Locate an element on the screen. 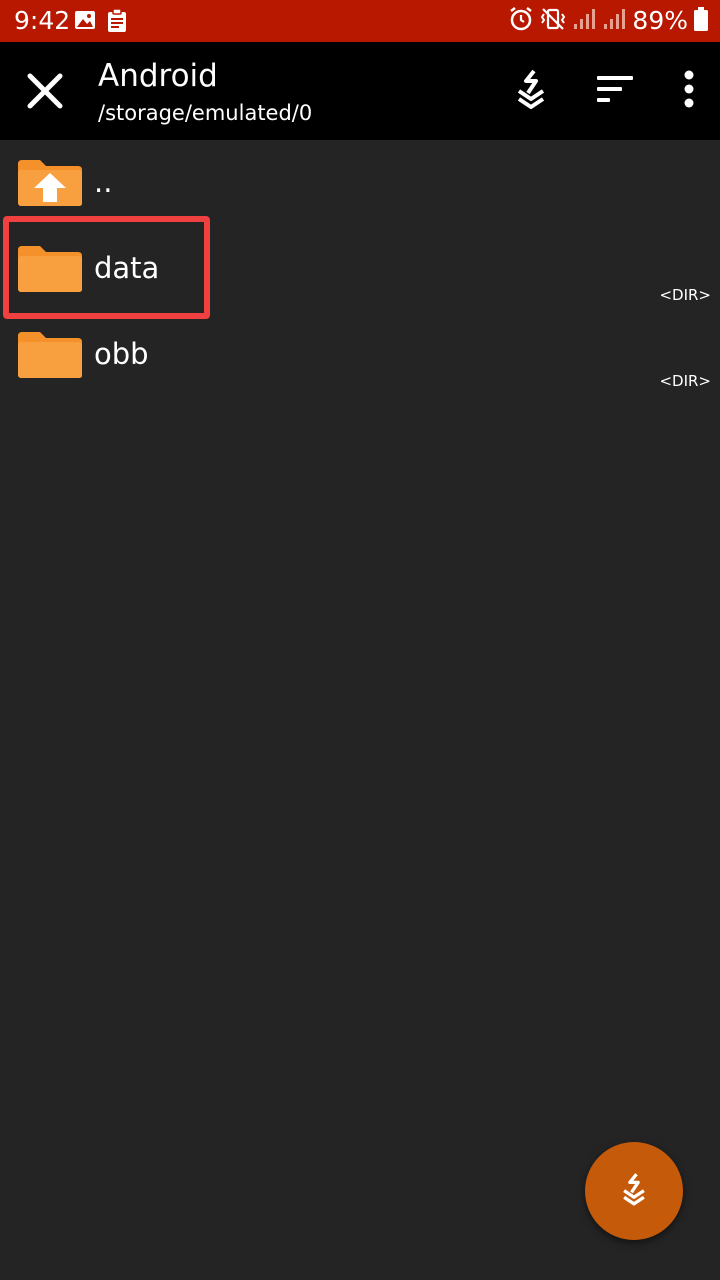  file-name: .. is located at coordinates (103, 182).